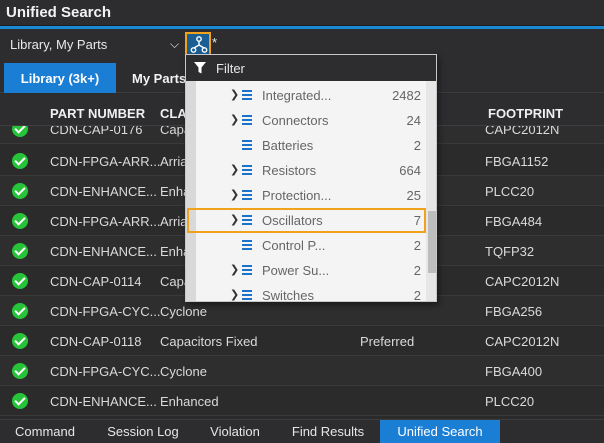  I want to click on filter-item-connectors: ❯ Connectors 24, so click(311, 120).